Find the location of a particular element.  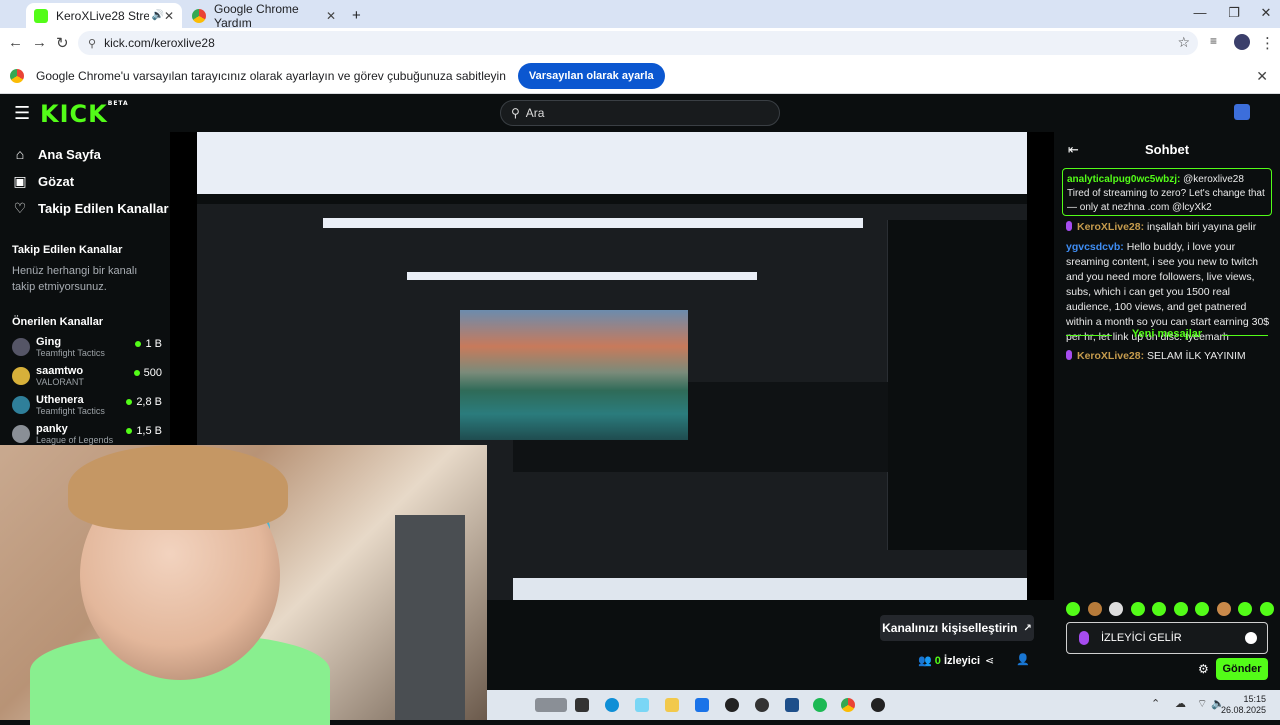

viewer-number: 0 is located at coordinates (937, 661).